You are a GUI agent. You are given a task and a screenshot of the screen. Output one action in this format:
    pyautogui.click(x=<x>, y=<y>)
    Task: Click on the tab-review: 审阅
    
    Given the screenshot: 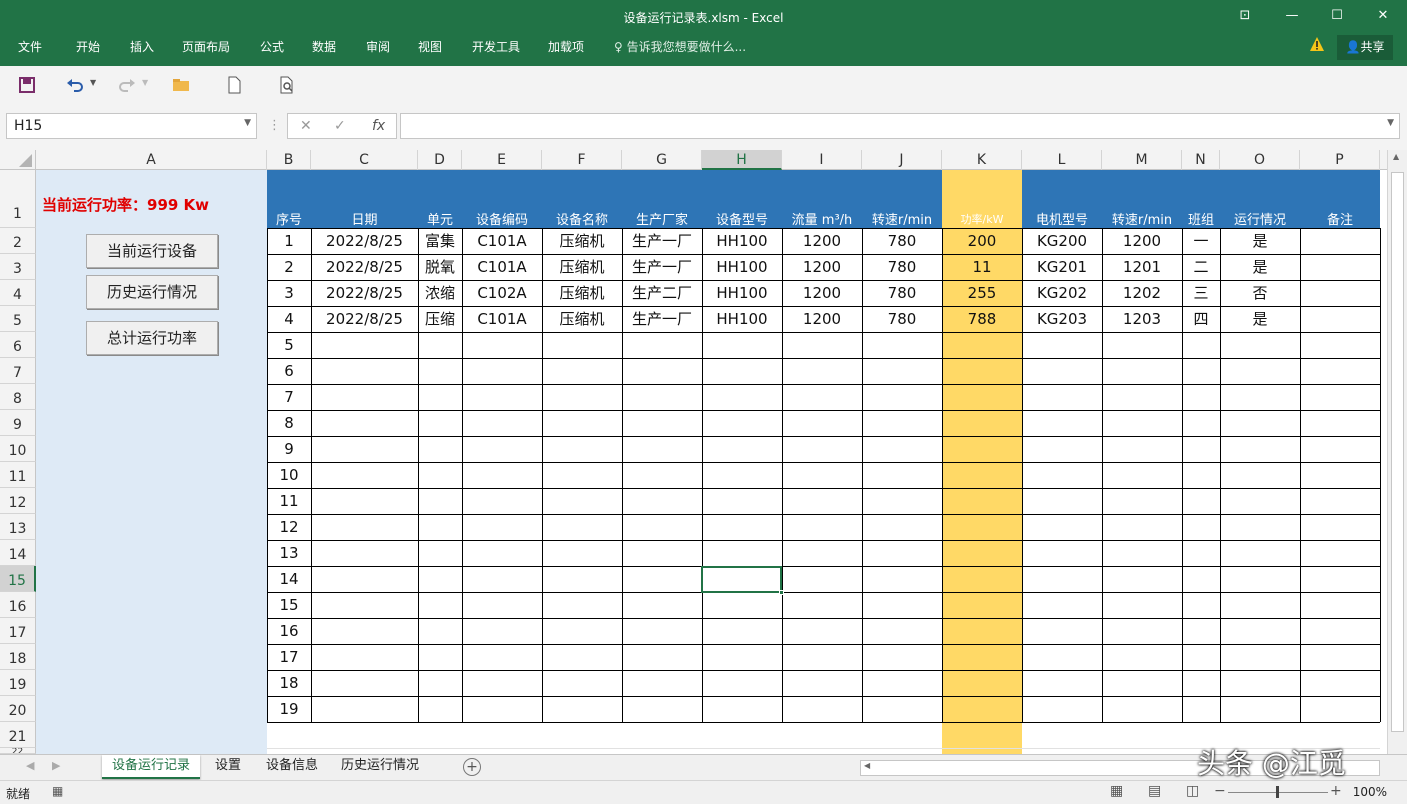 What is the action you would take?
    pyautogui.click(x=378, y=46)
    